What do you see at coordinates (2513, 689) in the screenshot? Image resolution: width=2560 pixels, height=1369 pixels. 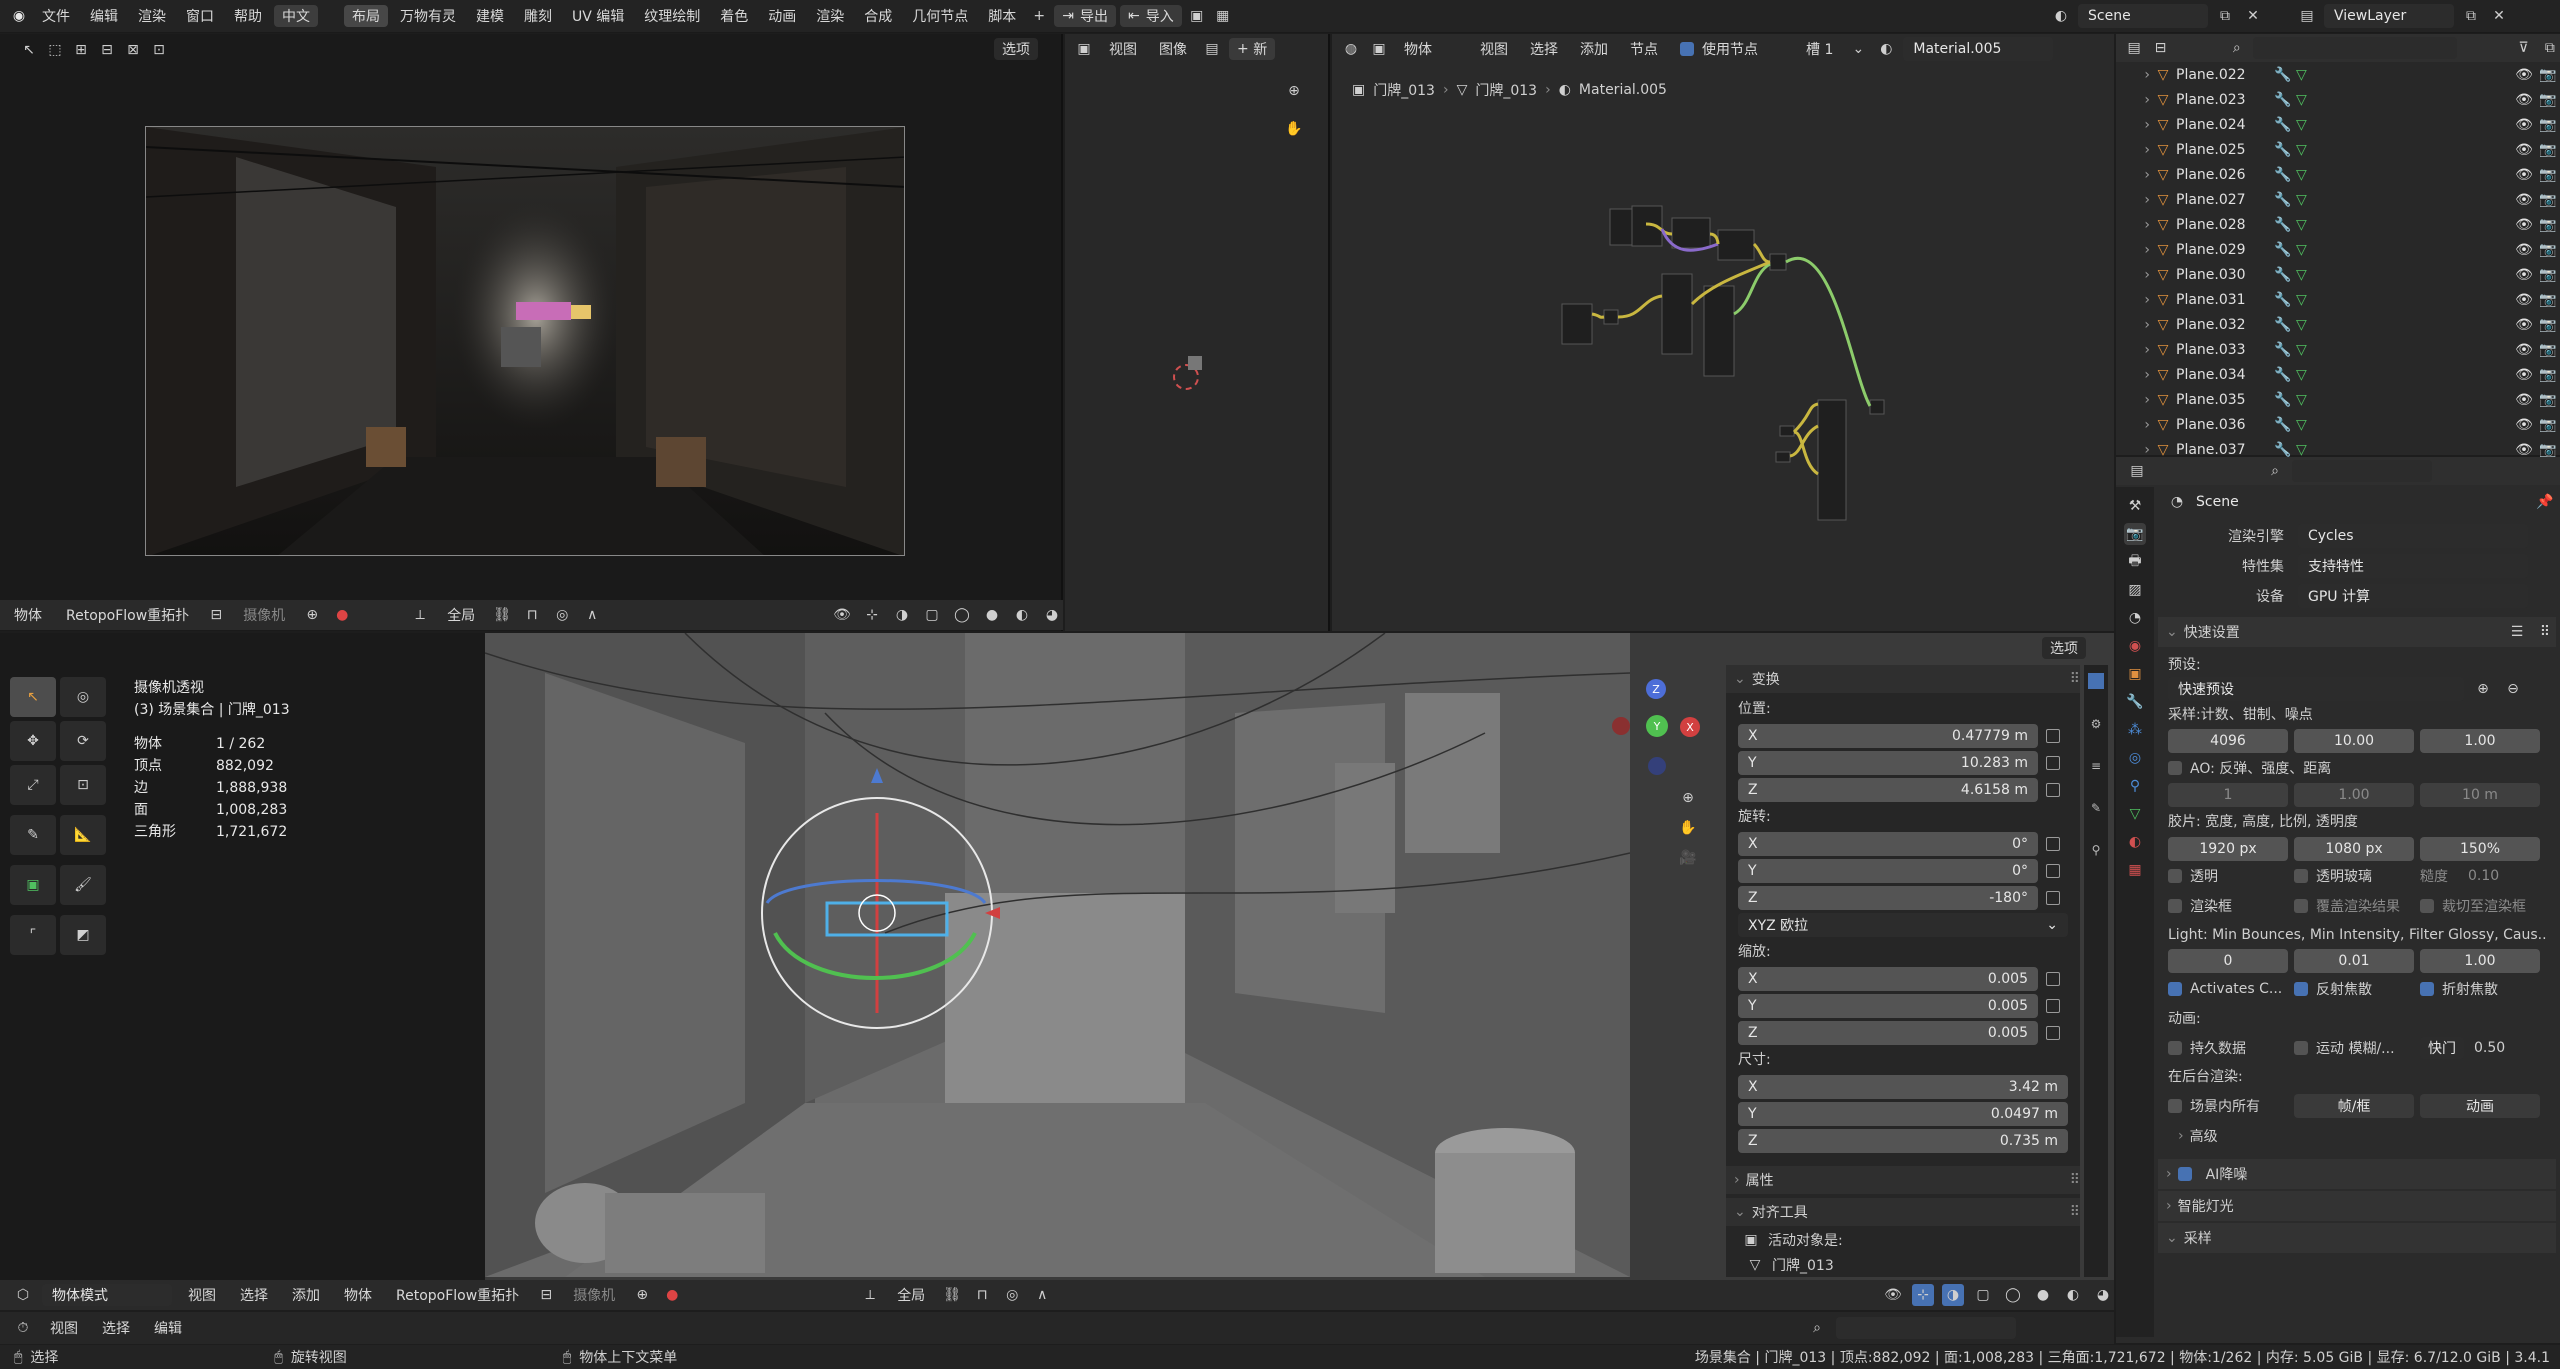 I see `preset-remove-icon: ⊖` at bounding box center [2513, 689].